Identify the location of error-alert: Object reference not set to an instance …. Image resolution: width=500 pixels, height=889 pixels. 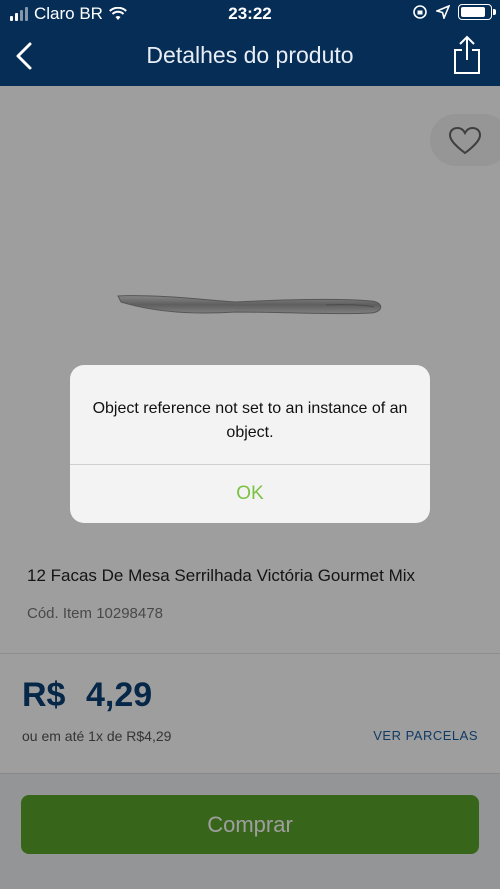
(250, 444).